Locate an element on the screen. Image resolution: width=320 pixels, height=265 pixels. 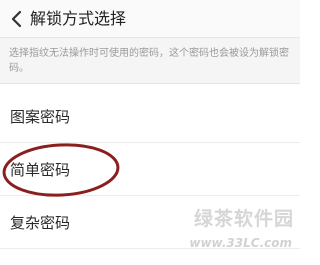
header-bar: 解锁方式选择 is located at coordinates (150, 19).